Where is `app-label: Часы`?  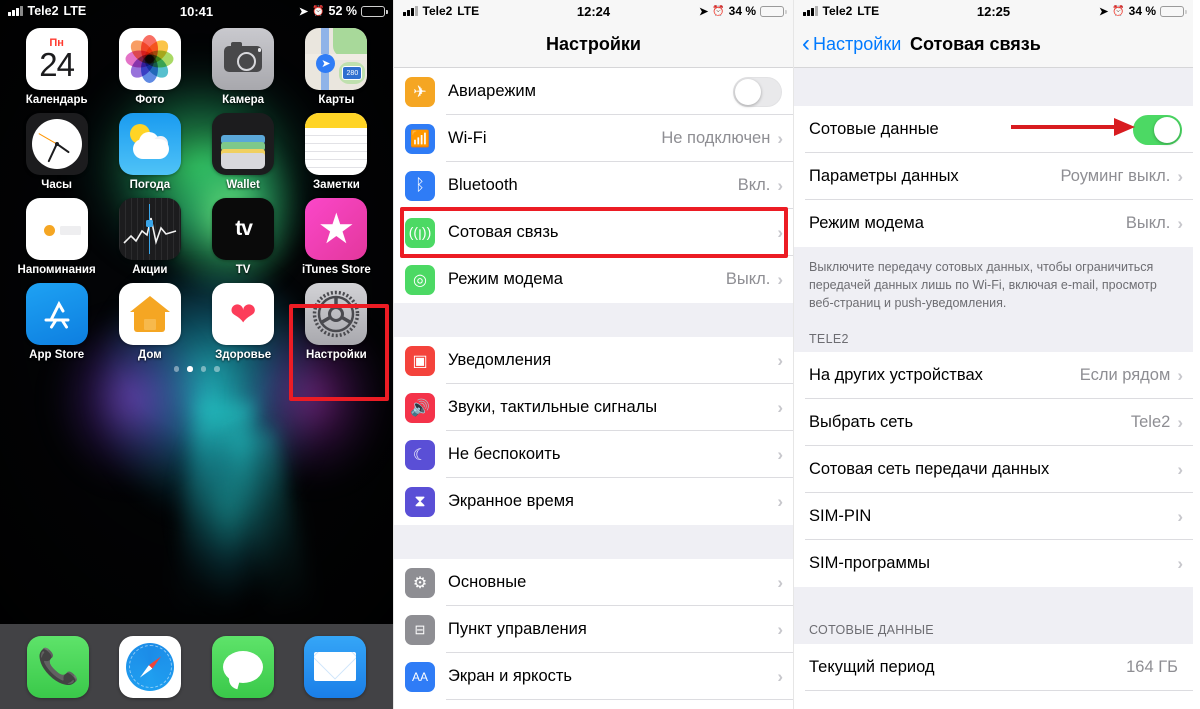
app-label: Часы is located at coordinates (56, 185).